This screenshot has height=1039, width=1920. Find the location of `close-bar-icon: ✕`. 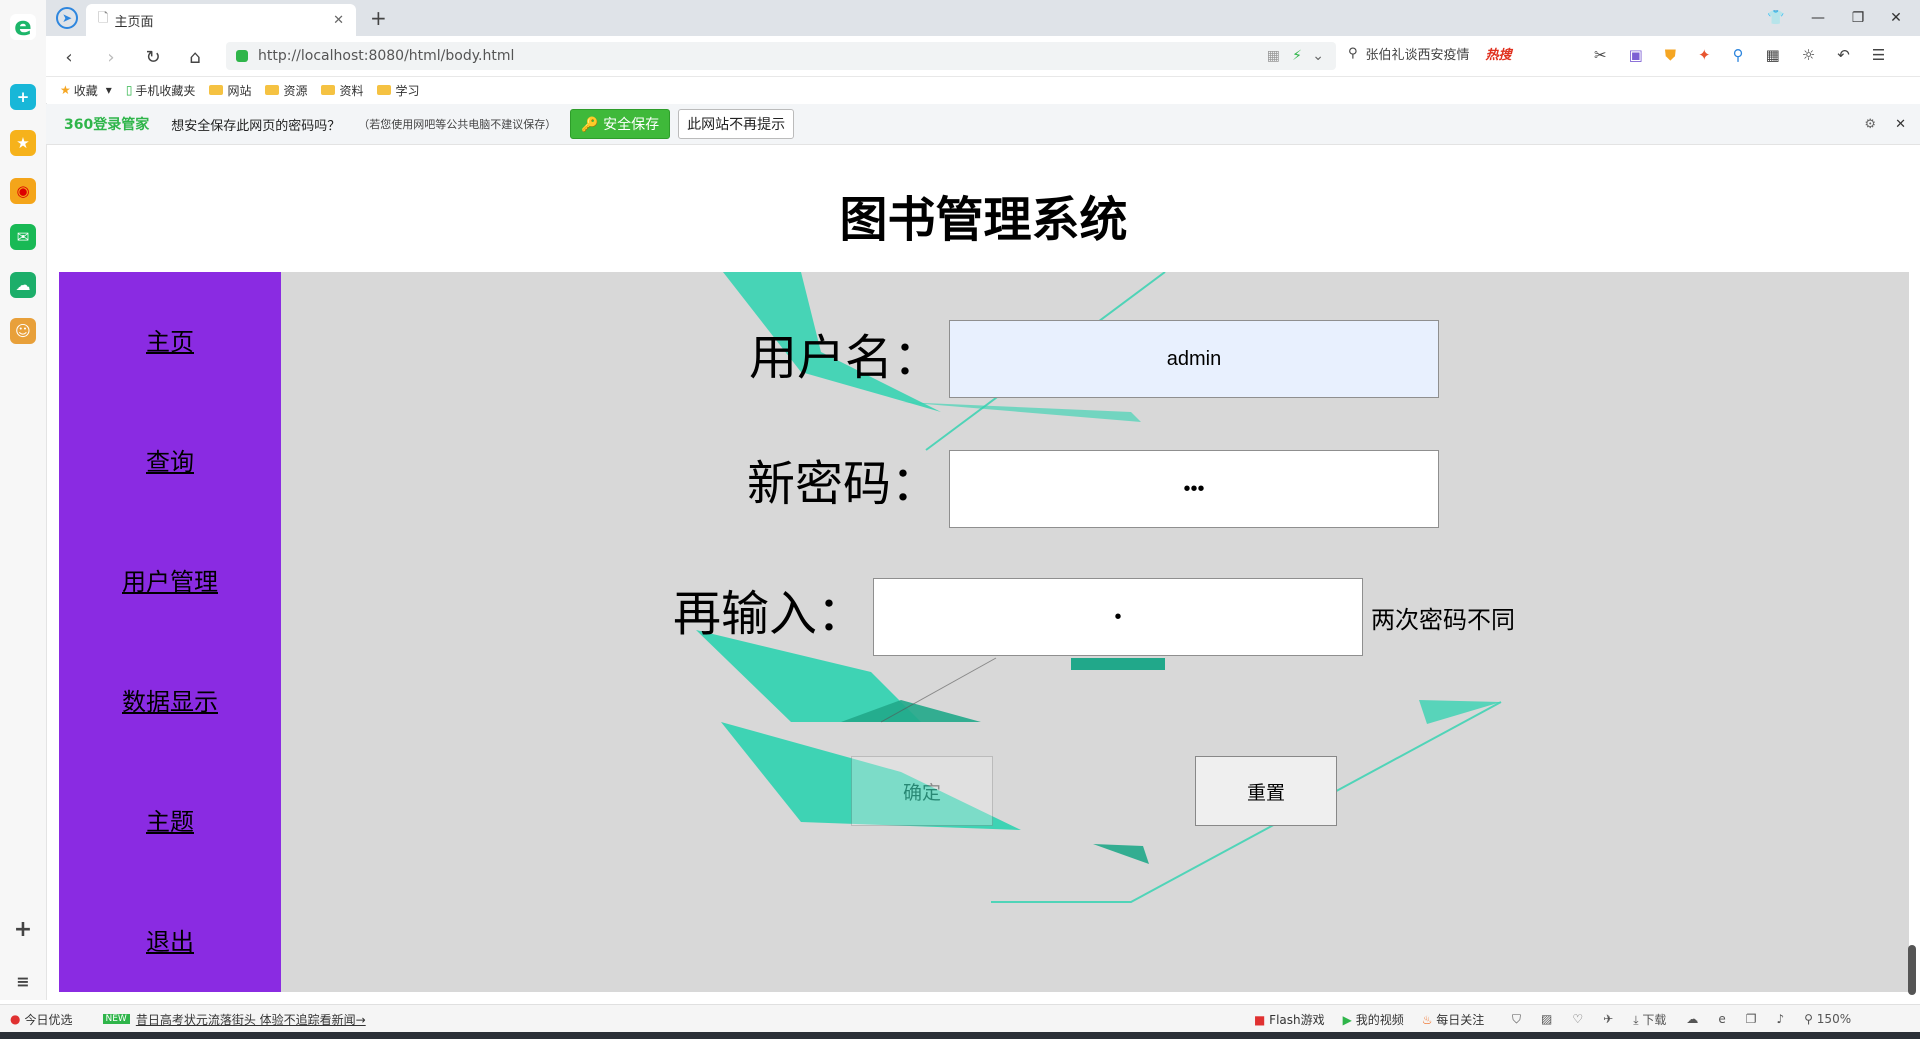

close-bar-icon: ✕ is located at coordinates (1900, 124).